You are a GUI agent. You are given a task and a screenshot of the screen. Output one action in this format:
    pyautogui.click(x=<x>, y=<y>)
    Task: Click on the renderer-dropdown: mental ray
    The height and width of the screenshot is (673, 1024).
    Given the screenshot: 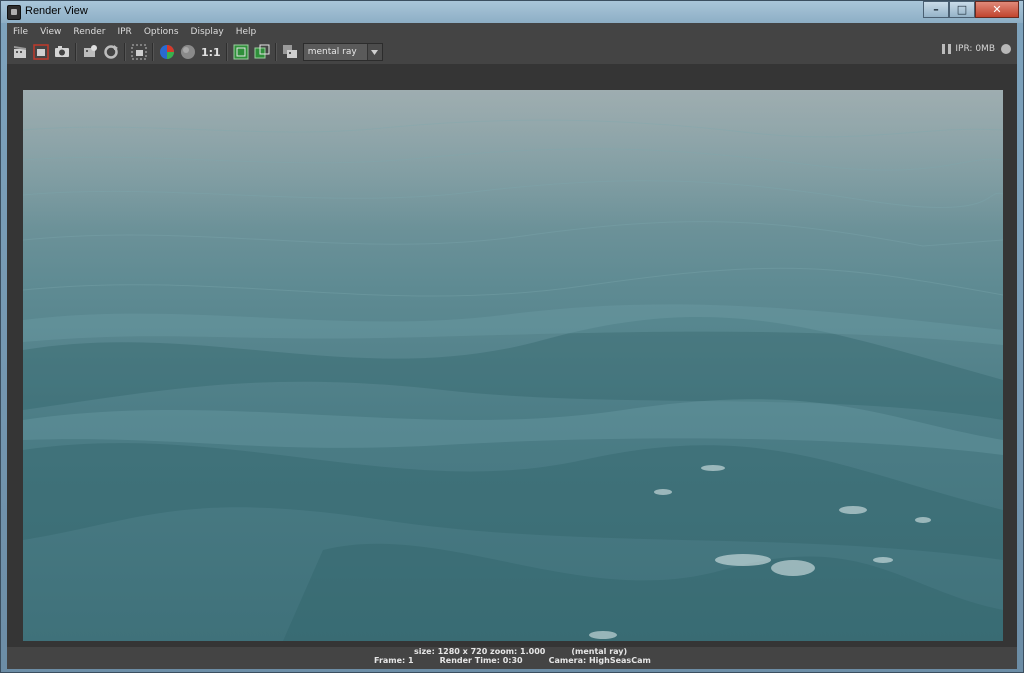 What is the action you would take?
    pyautogui.click(x=342, y=52)
    